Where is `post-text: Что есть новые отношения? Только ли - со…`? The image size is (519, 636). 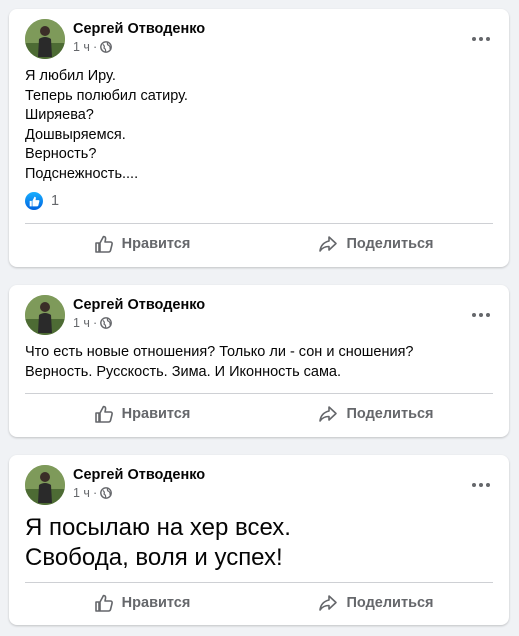 post-text: Что есть новые отношения? Только ли - со… is located at coordinates (219, 362).